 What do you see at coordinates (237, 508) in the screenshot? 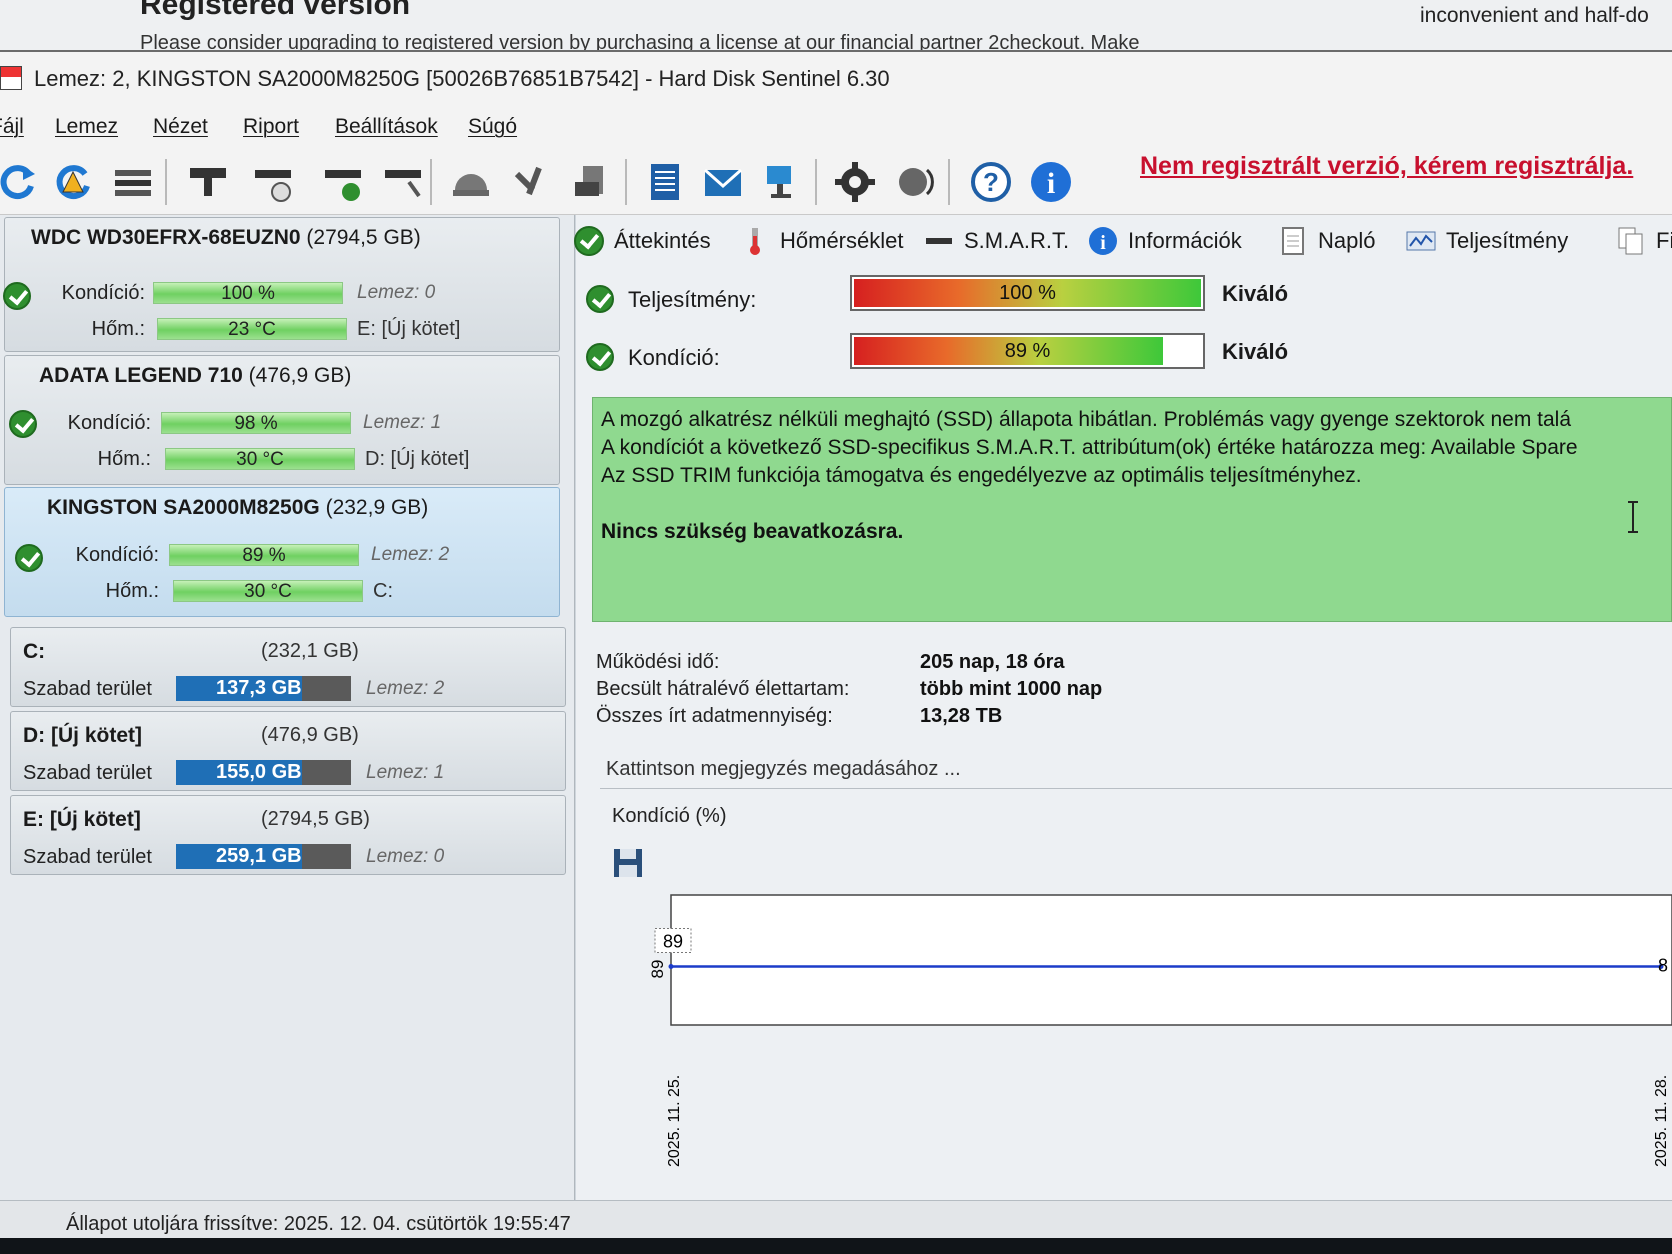
I see `disk-name-line: KINGSTON SA2000M8250G (232,9 GB)` at bounding box center [237, 508].